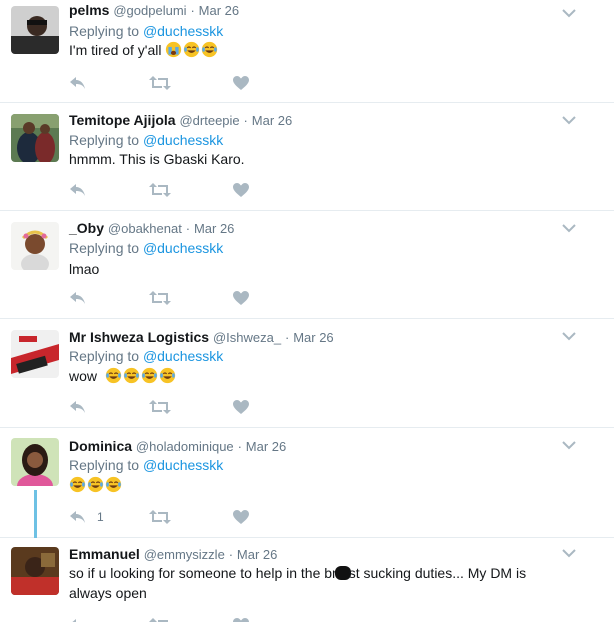  What do you see at coordinates (309, 269) in the screenshot?
I see `tweet-text: lmao` at bounding box center [309, 269].